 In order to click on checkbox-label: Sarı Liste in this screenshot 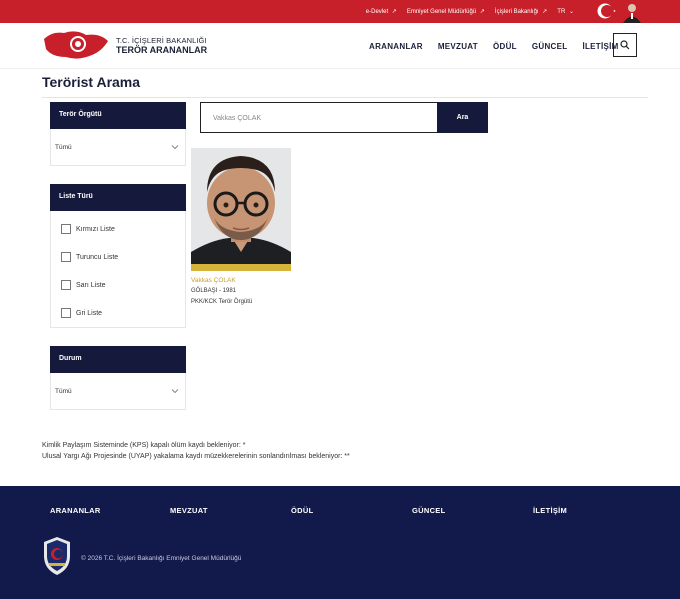, I will do `click(91, 285)`.